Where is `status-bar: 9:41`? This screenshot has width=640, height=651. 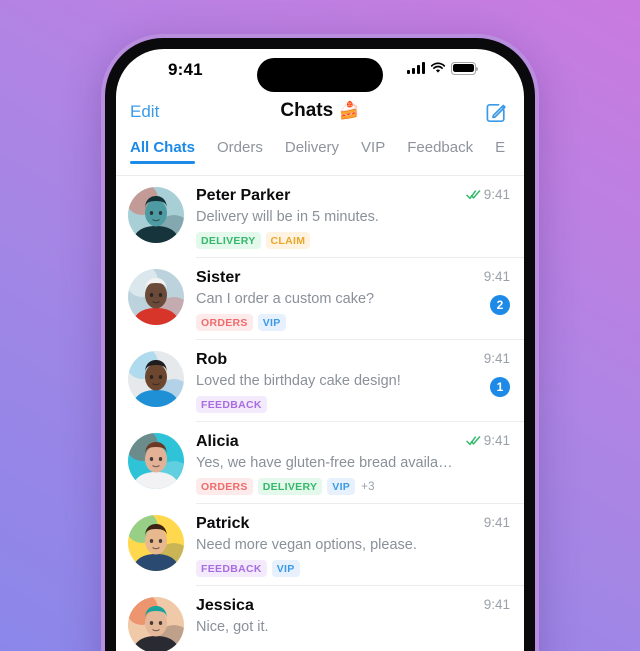
status-bar: 9:41 is located at coordinates (320, 71).